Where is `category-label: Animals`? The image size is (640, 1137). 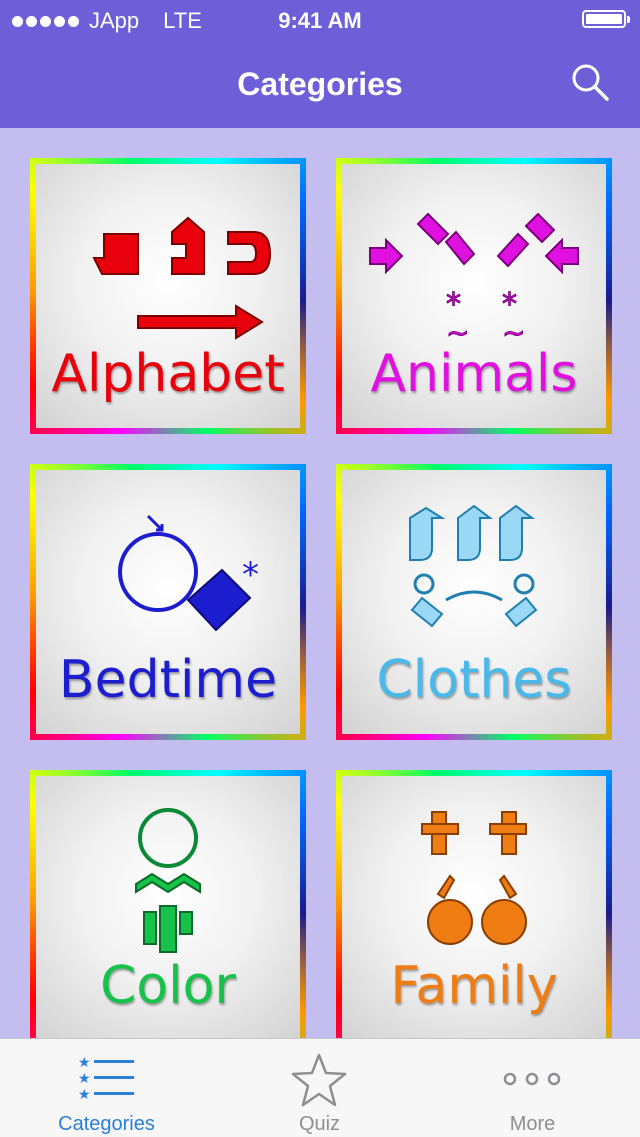 category-label: Animals is located at coordinates (474, 374).